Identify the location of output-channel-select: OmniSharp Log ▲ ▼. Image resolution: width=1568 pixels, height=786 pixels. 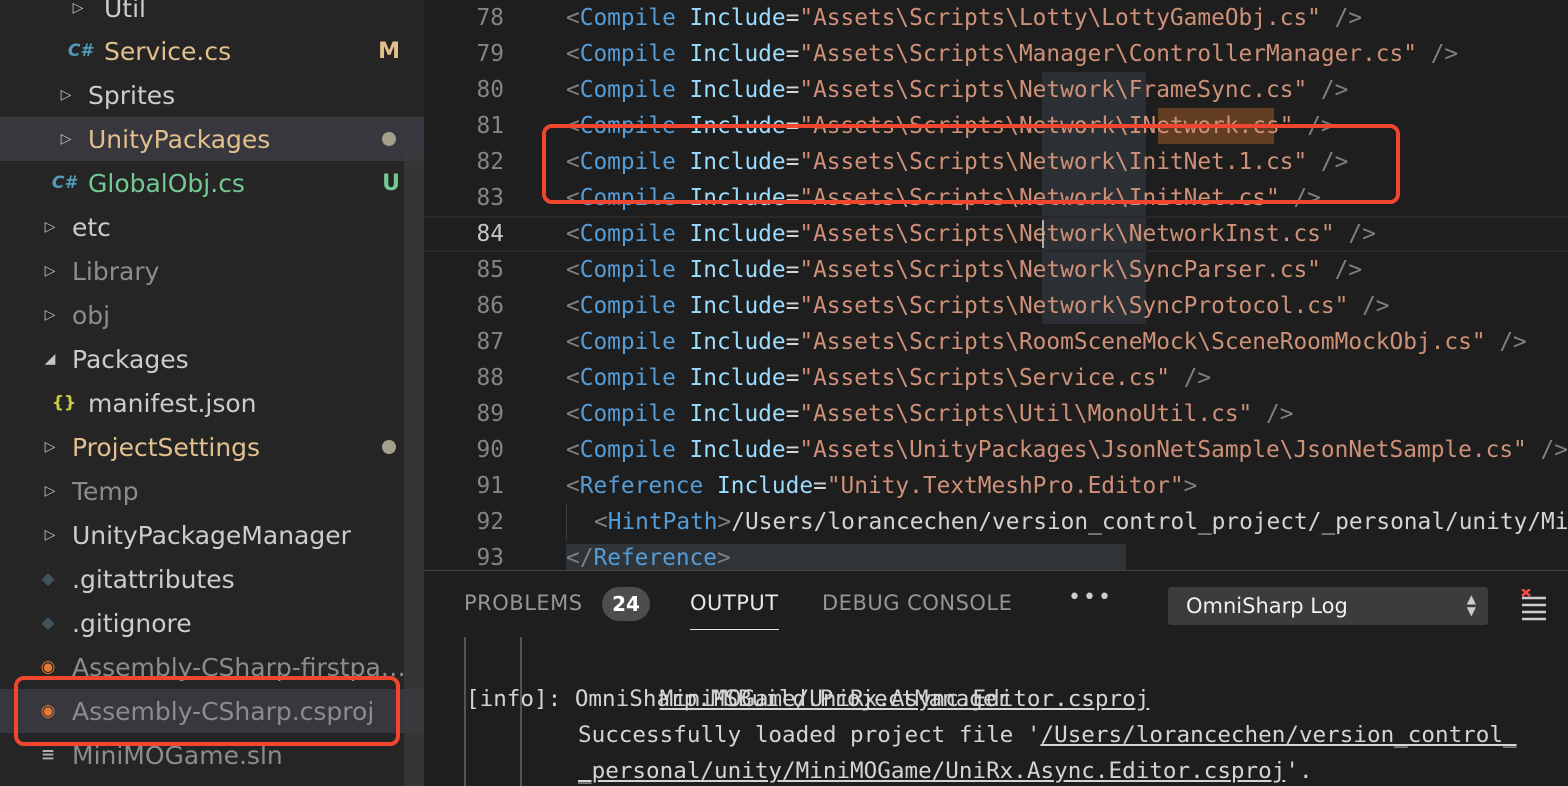
(1328, 606).